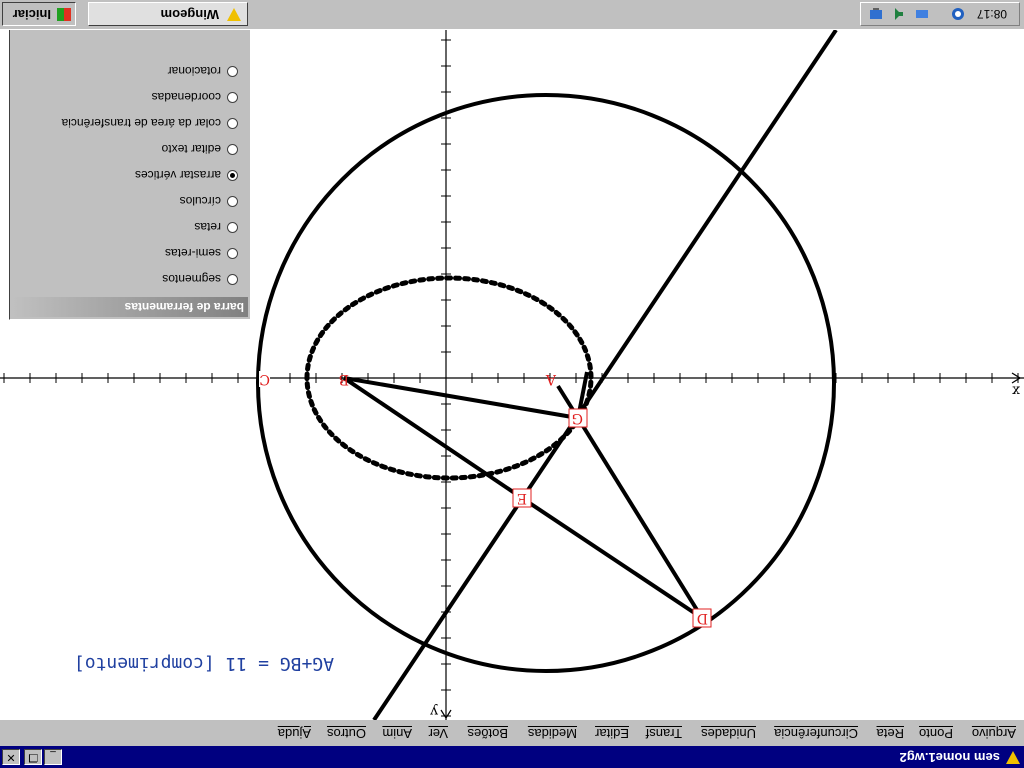 The height and width of the screenshot is (768, 1024). I want to click on window-titlebar: sem nome1.wg2 _ ❐ ✕, so click(512, 757).